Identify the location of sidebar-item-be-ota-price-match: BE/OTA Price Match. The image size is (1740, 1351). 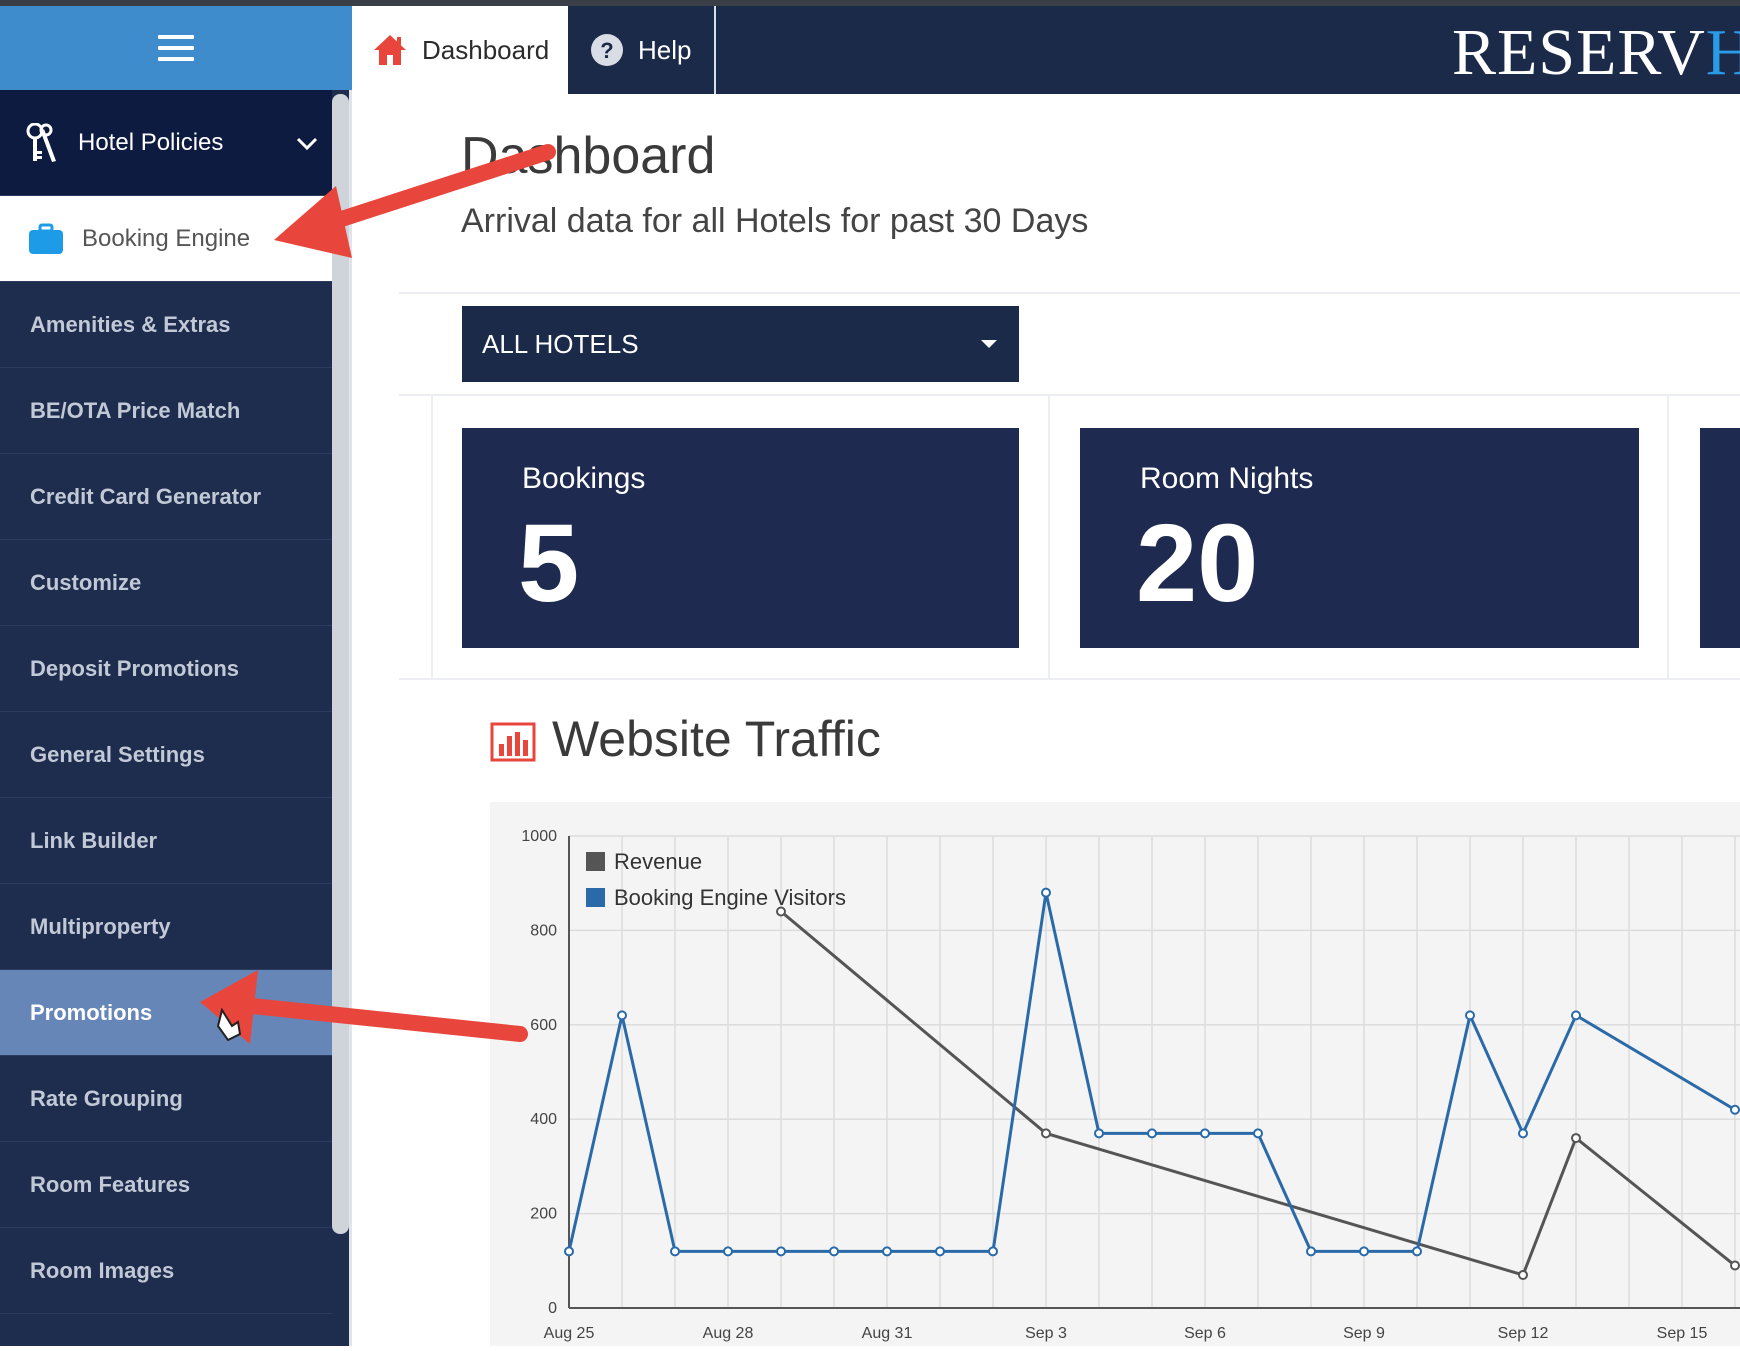
(166, 411).